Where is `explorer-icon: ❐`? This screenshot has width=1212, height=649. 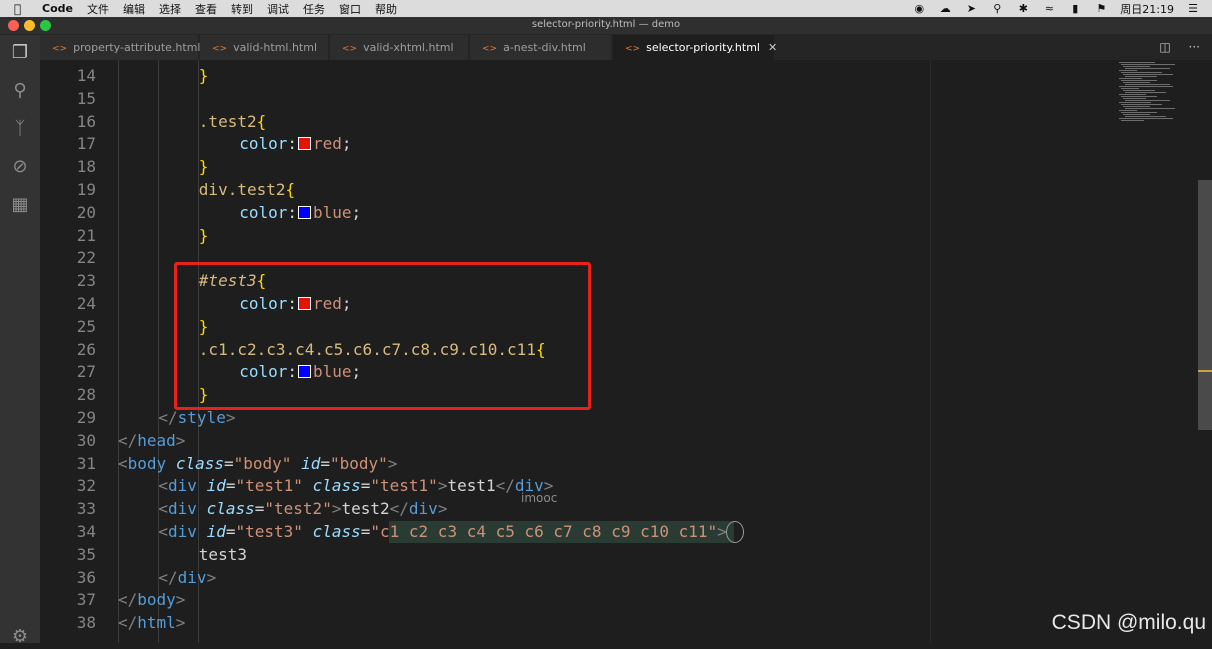
explorer-icon: ❐ is located at coordinates (20, 53).